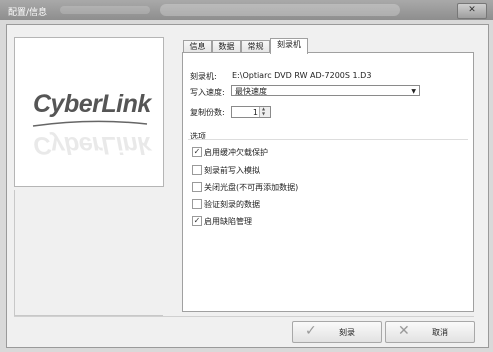  I want to click on tab-burner: 刻录机, so click(289, 46).